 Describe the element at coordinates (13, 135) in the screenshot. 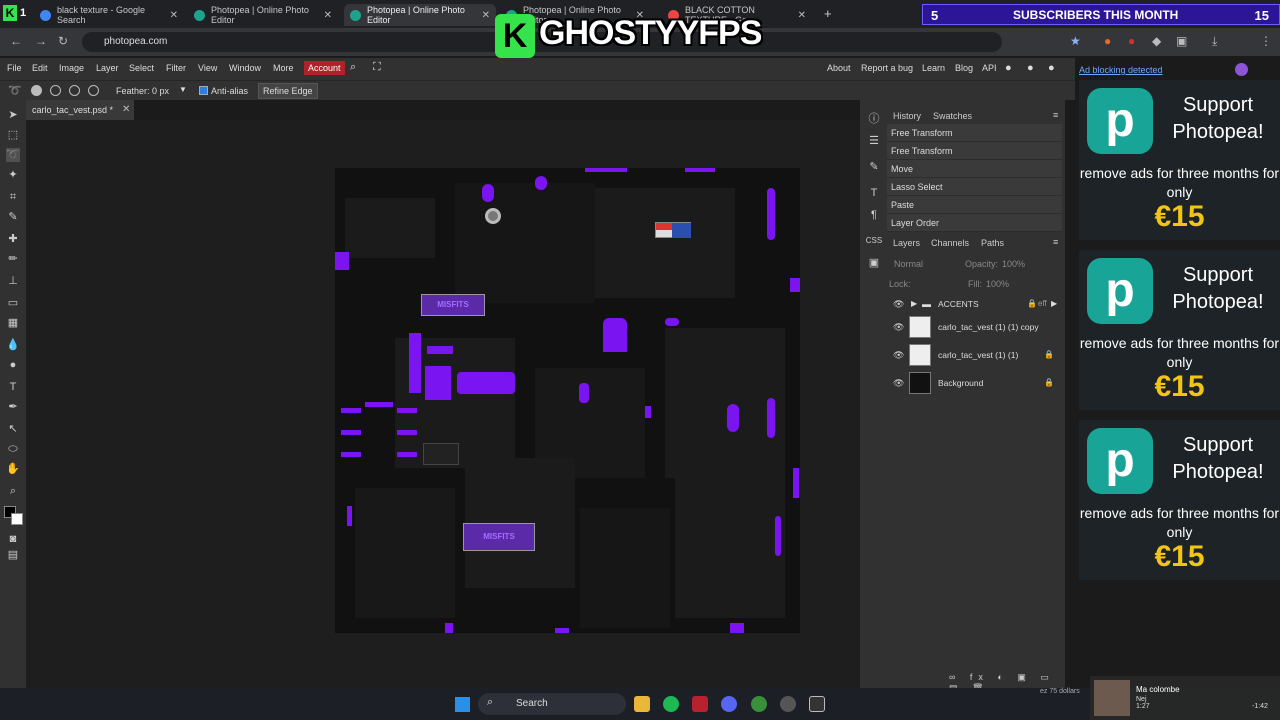

I see `marquee-tool-icon: ⬚` at that location.